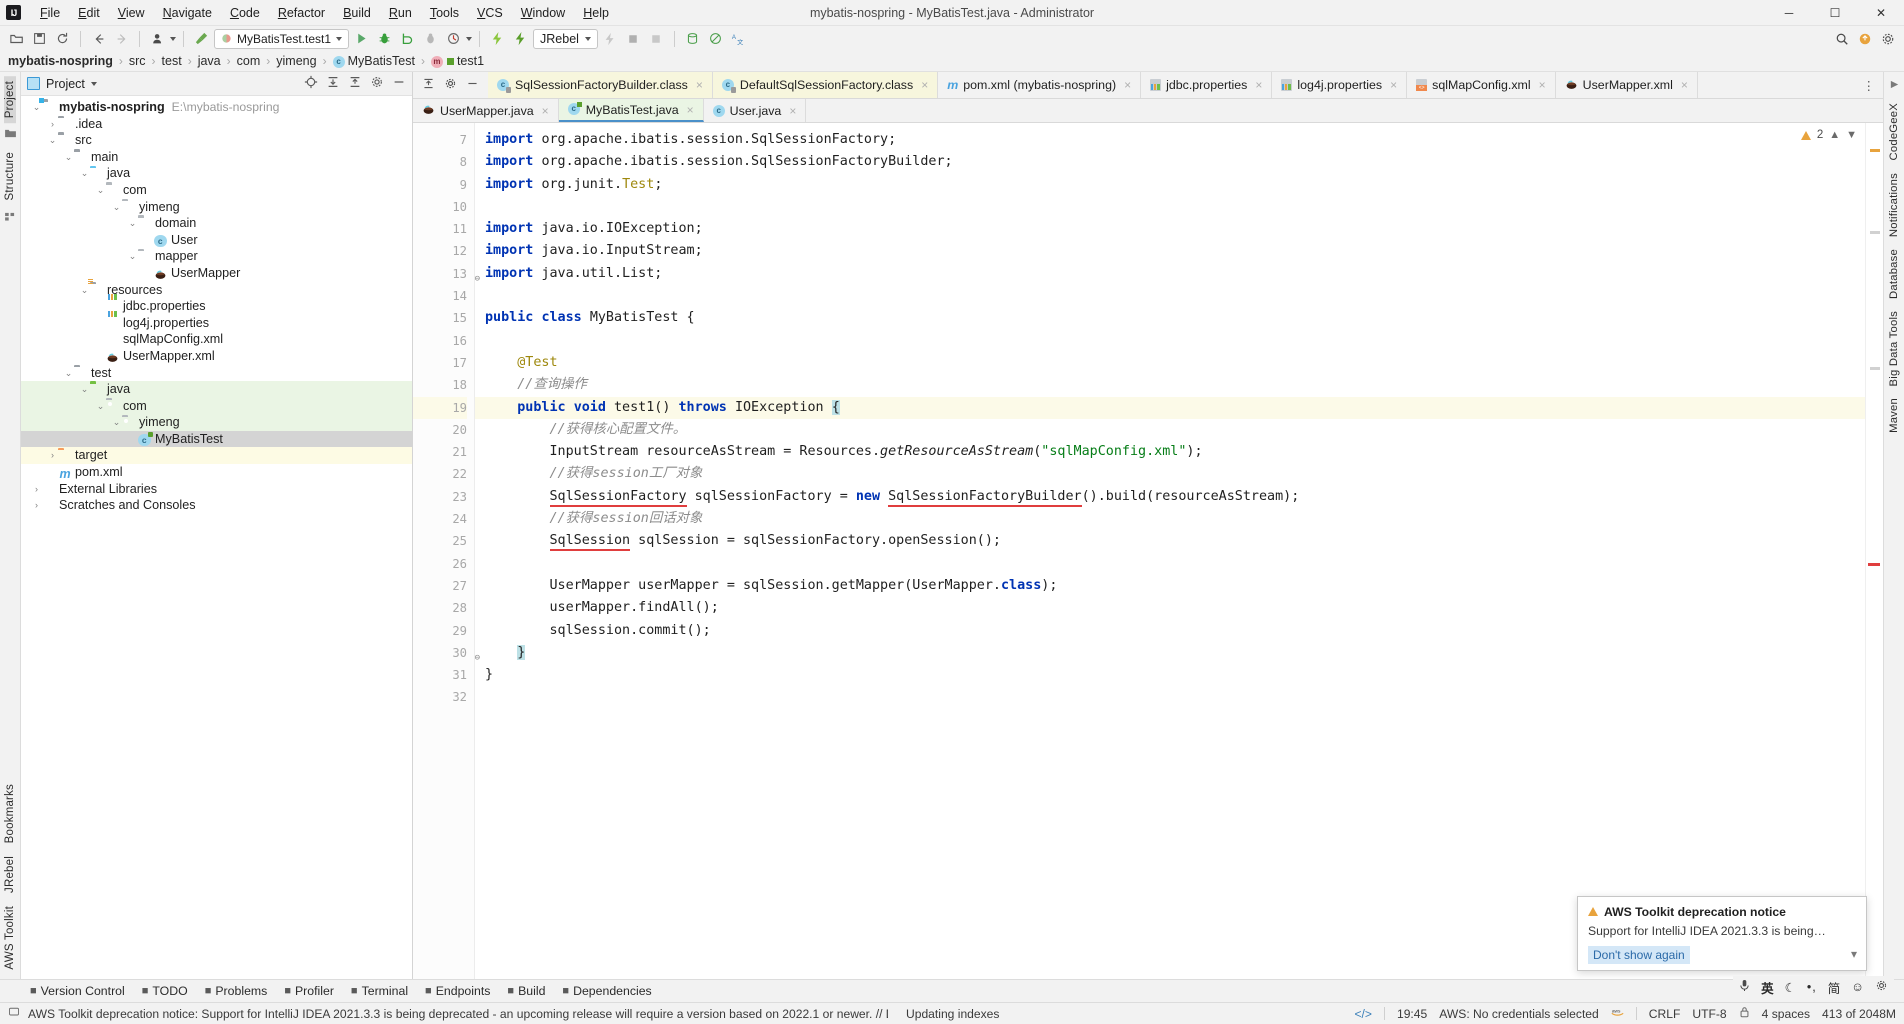 This screenshot has height=1024, width=1904. Describe the element at coordinates (216, 290) in the screenshot. I see `tree-node-resources: ⌄ resources` at that location.